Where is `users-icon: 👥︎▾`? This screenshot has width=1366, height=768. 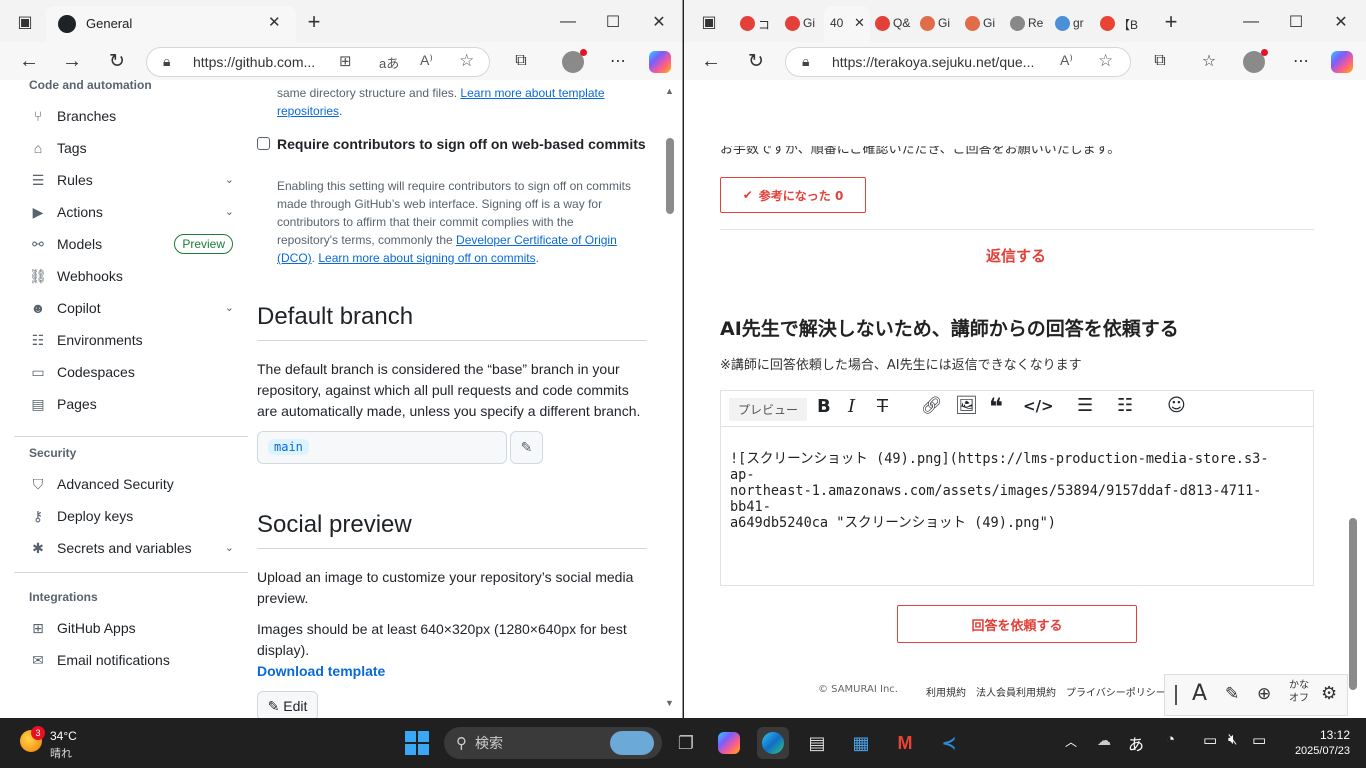
users-icon: 👥︎▾ is located at coordinates (1205, 114).